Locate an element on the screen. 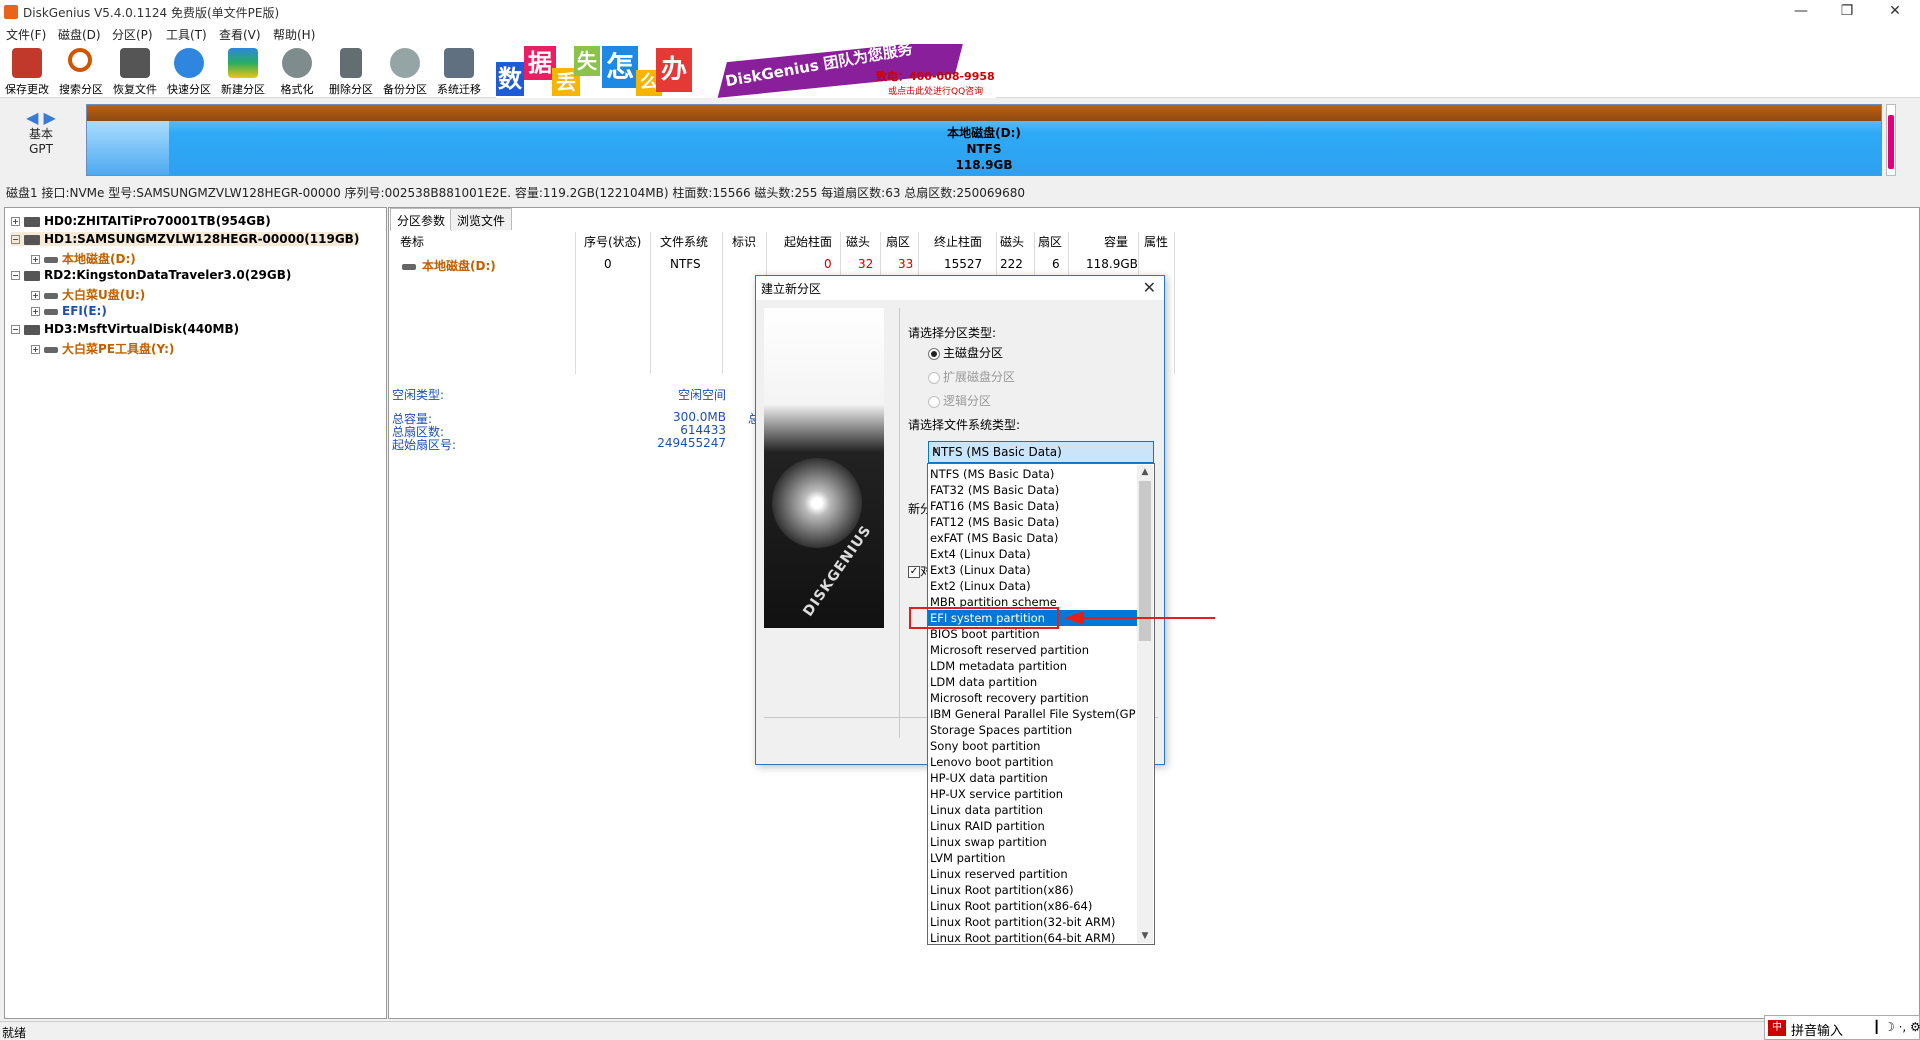  tree-node-hd1: − HD1:SAMSUNGMZVLW128HEGR-00000(119GB) is located at coordinates (185, 239).